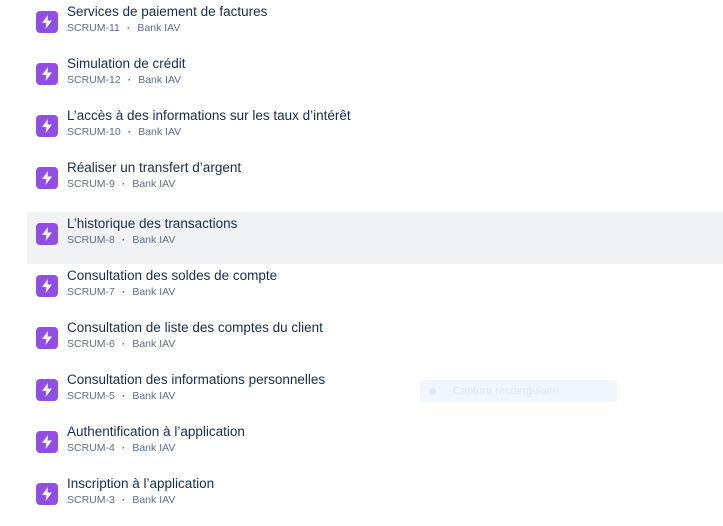  I want to click on issue-key: SCRUM-7, so click(91, 292).